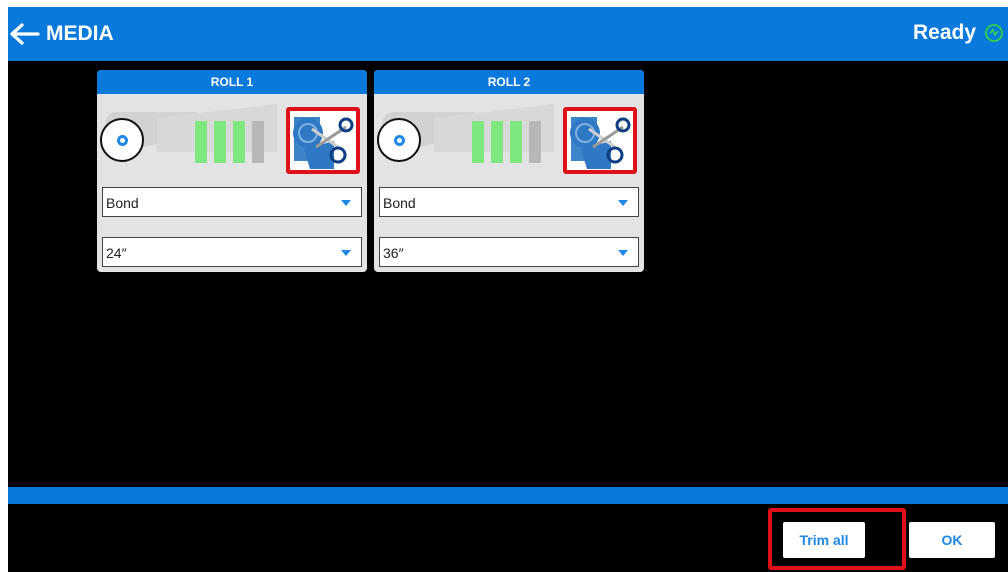 The height and width of the screenshot is (572, 1008). I want to click on roll-title: ROLL 2, so click(509, 82).